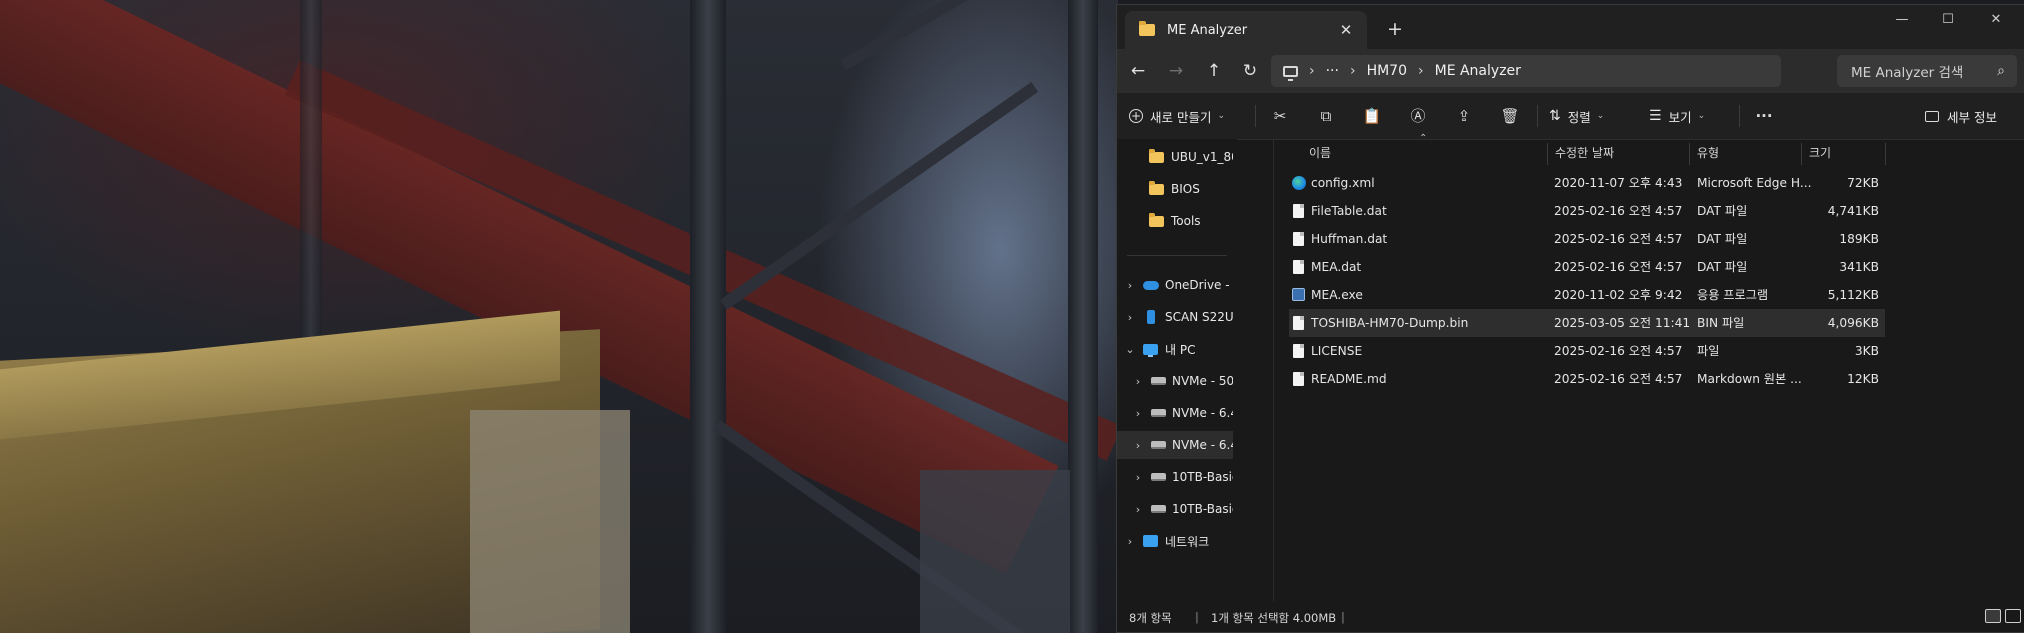 The image size is (2024, 633). What do you see at coordinates (1175, 349) in the screenshot?
I see `sidebar-item-this-pc: ⌄ 내 PC` at bounding box center [1175, 349].